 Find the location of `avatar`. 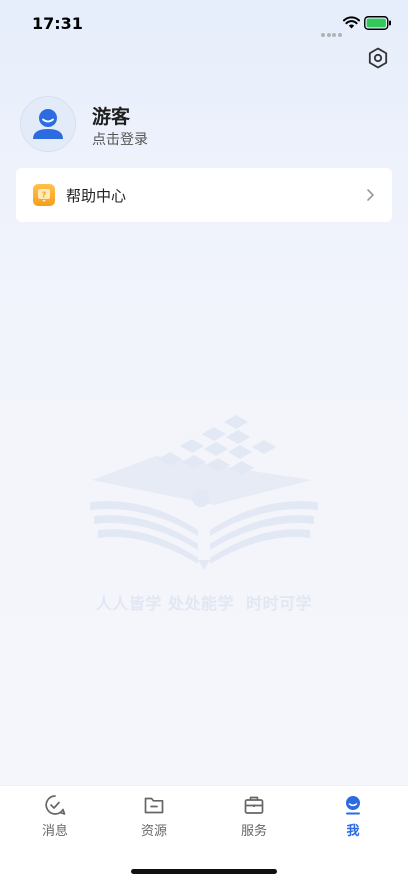

avatar is located at coordinates (48, 124).